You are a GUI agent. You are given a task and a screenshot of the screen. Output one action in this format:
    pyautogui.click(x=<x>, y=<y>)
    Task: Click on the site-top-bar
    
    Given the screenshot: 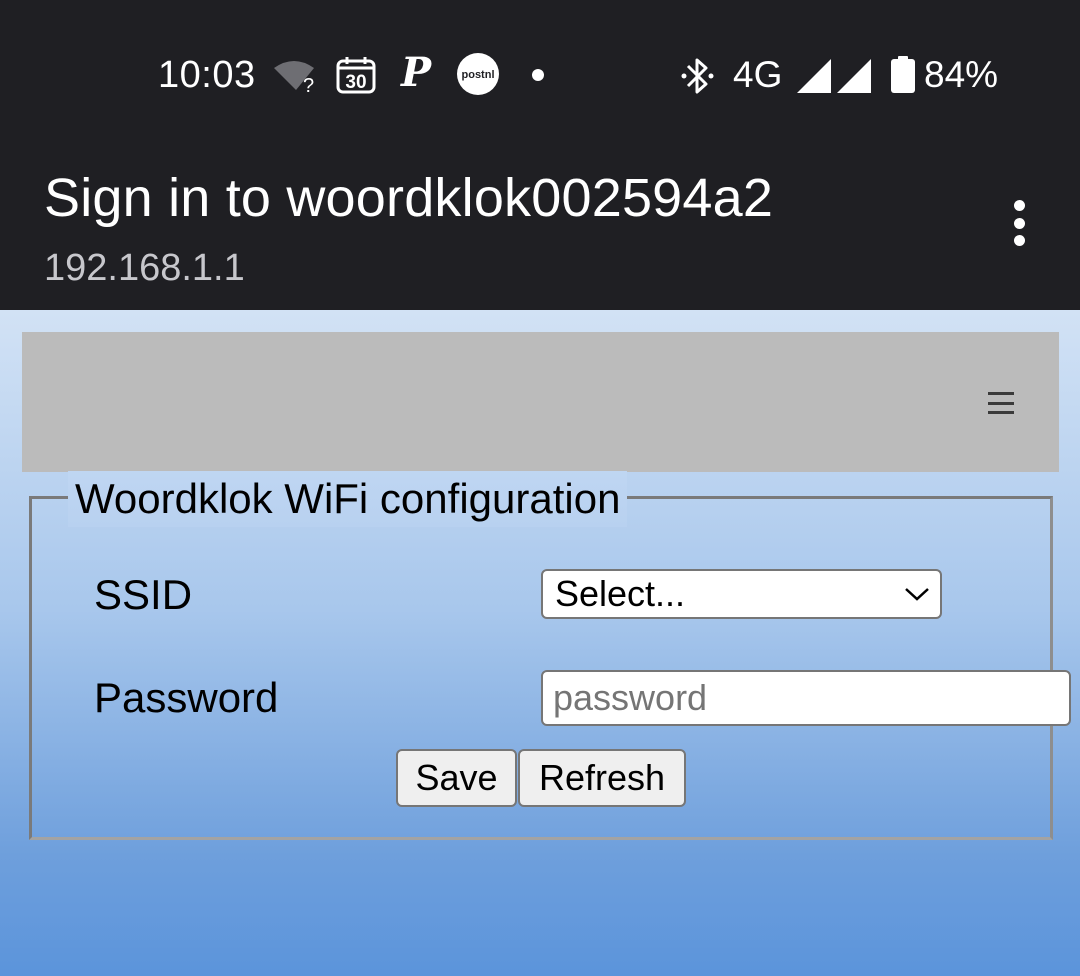 What is the action you would take?
    pyautogui.click(x=540, y=402)
    